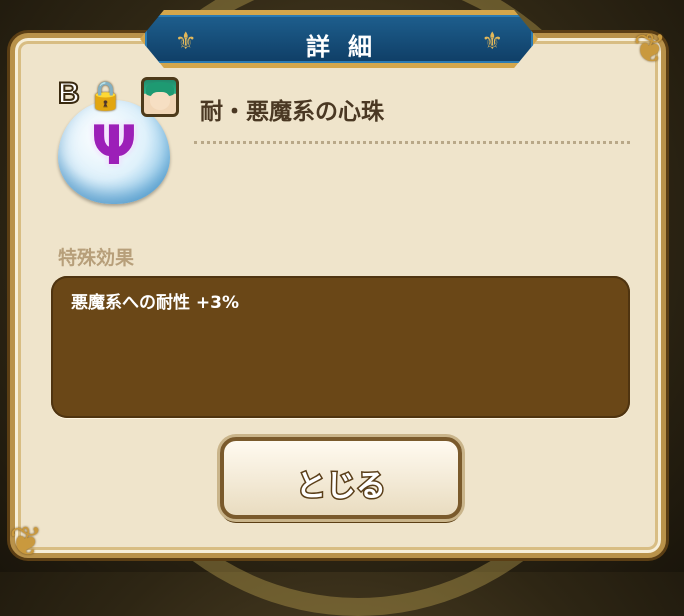 Image resolution: width=684 pixels, height=616 pixels. I want to click on effect-text: 悪魔系への耐性 +3%, so click(155, 303).